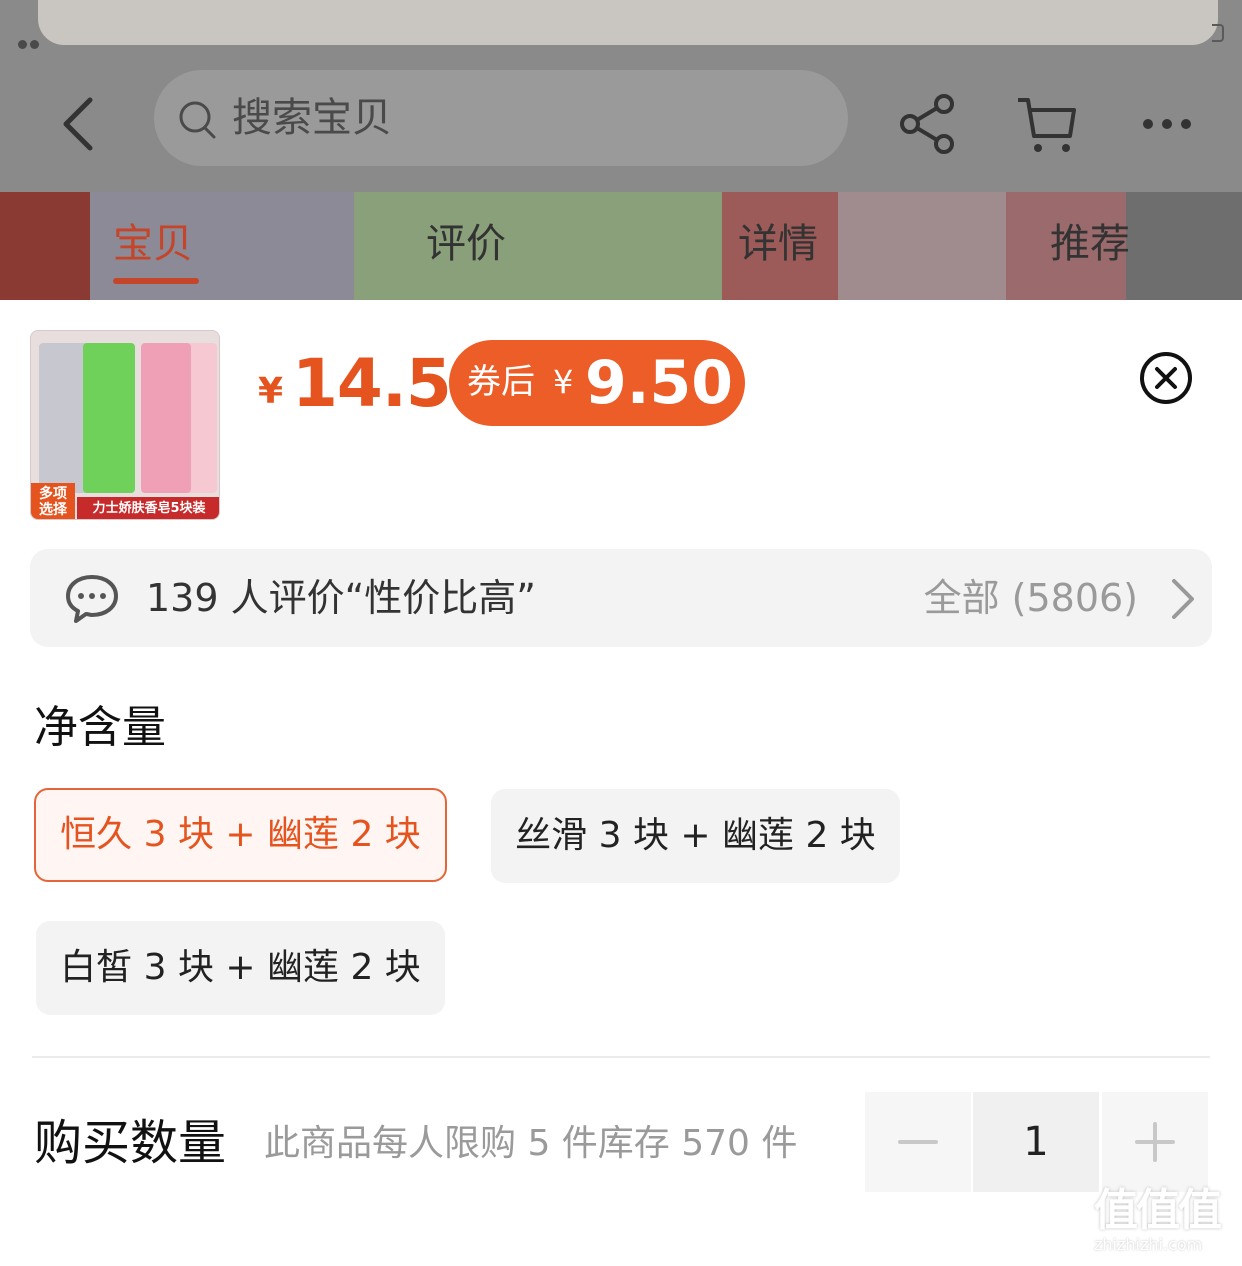 The height and width of the screenshot is (1266, 1242). I want to click on spec-option-sihua: 丝滑 3 块 + 幽莲 2 块, so click(695, 836).